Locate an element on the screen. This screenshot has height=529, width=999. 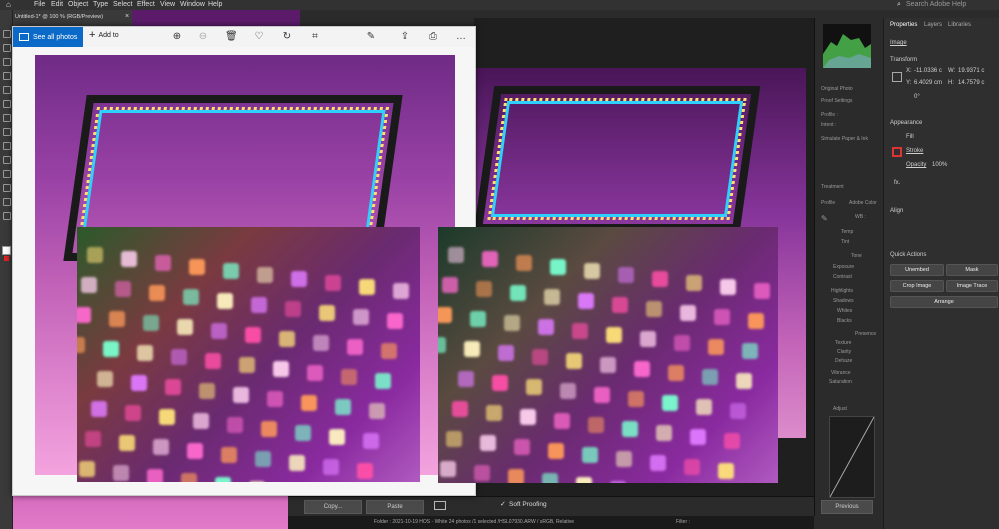
paste-button-label: Paste is located at coordinates (395, 507).